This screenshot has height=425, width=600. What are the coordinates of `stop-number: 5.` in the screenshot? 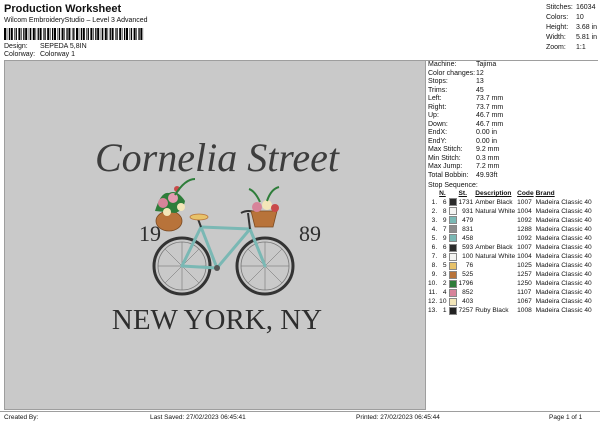 It's located at (432, 238).